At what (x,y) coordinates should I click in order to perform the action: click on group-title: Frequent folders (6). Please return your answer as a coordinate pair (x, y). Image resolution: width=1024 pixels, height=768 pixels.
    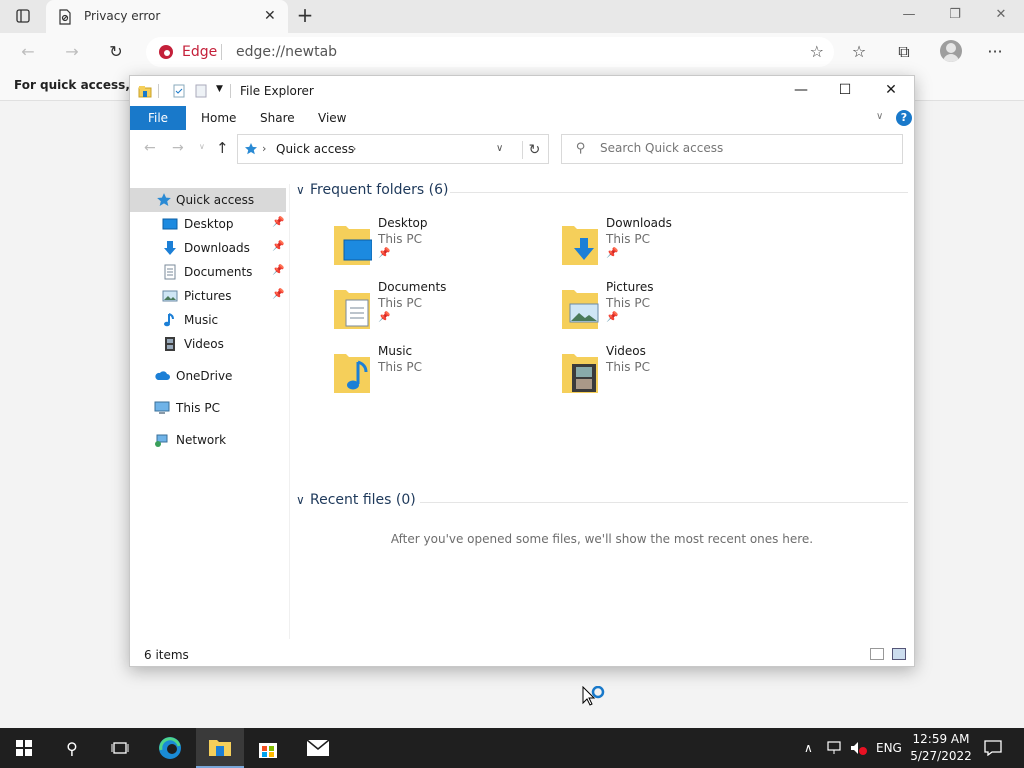
    Looking at the image, I should click on (379, 190).